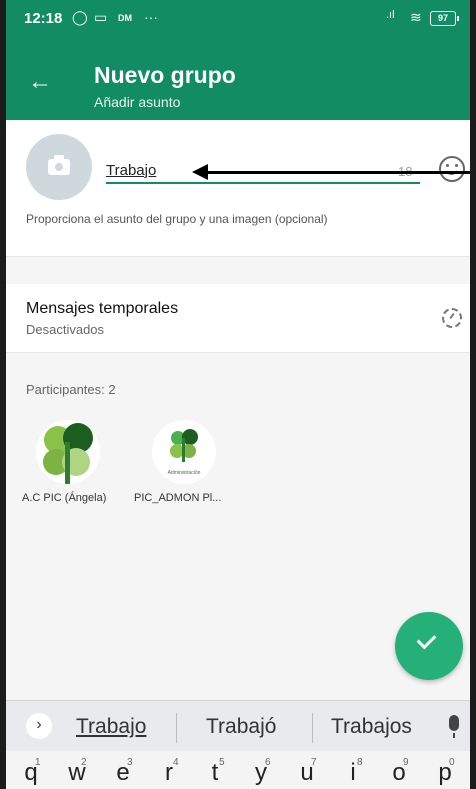  I want to click on group-photo-button, so click(59, 167).